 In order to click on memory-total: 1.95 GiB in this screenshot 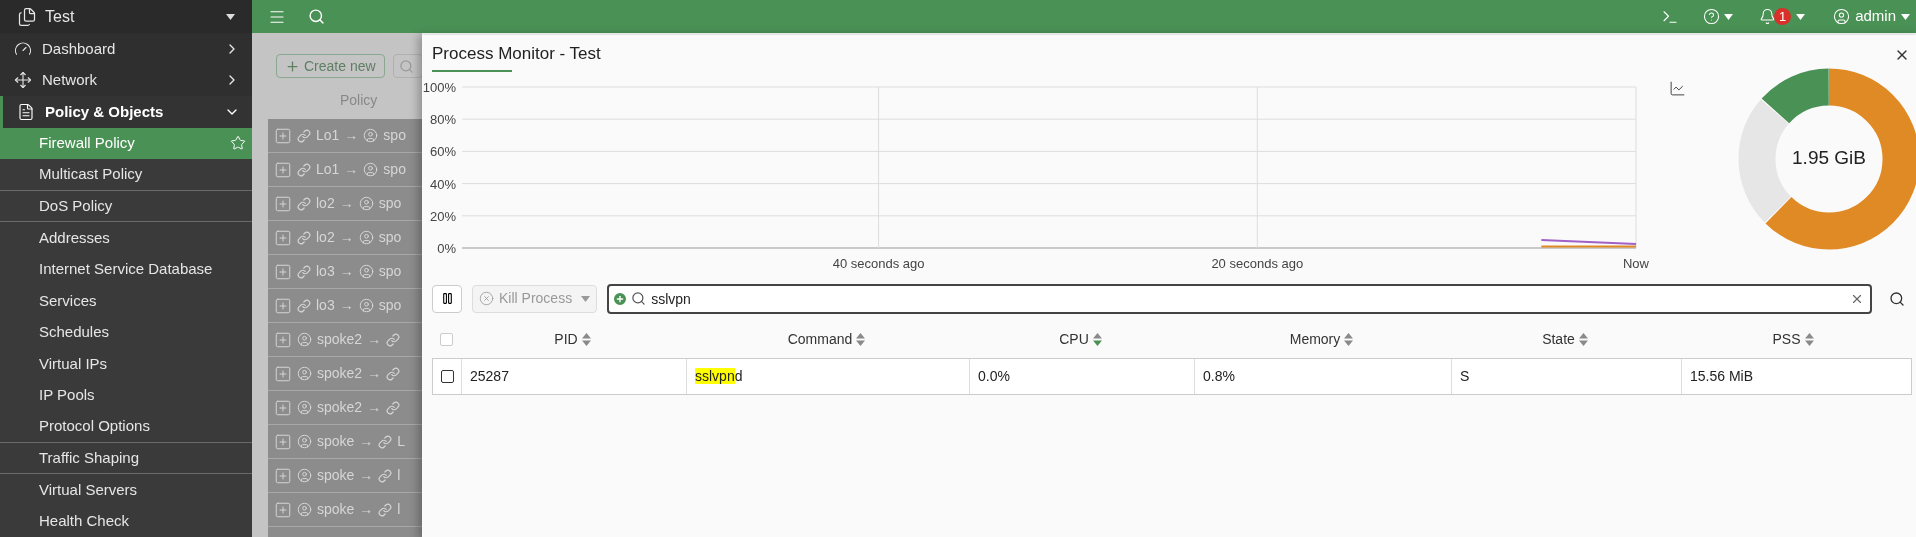, I will do `click(1829, 158)`.